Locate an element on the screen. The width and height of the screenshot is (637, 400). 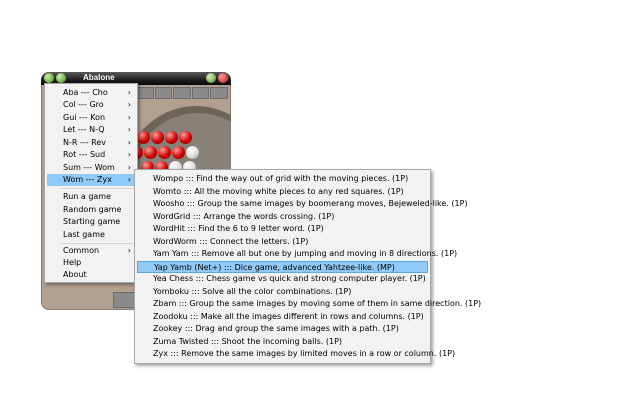
window-title: Abalone is located at coordinates (99, 77).